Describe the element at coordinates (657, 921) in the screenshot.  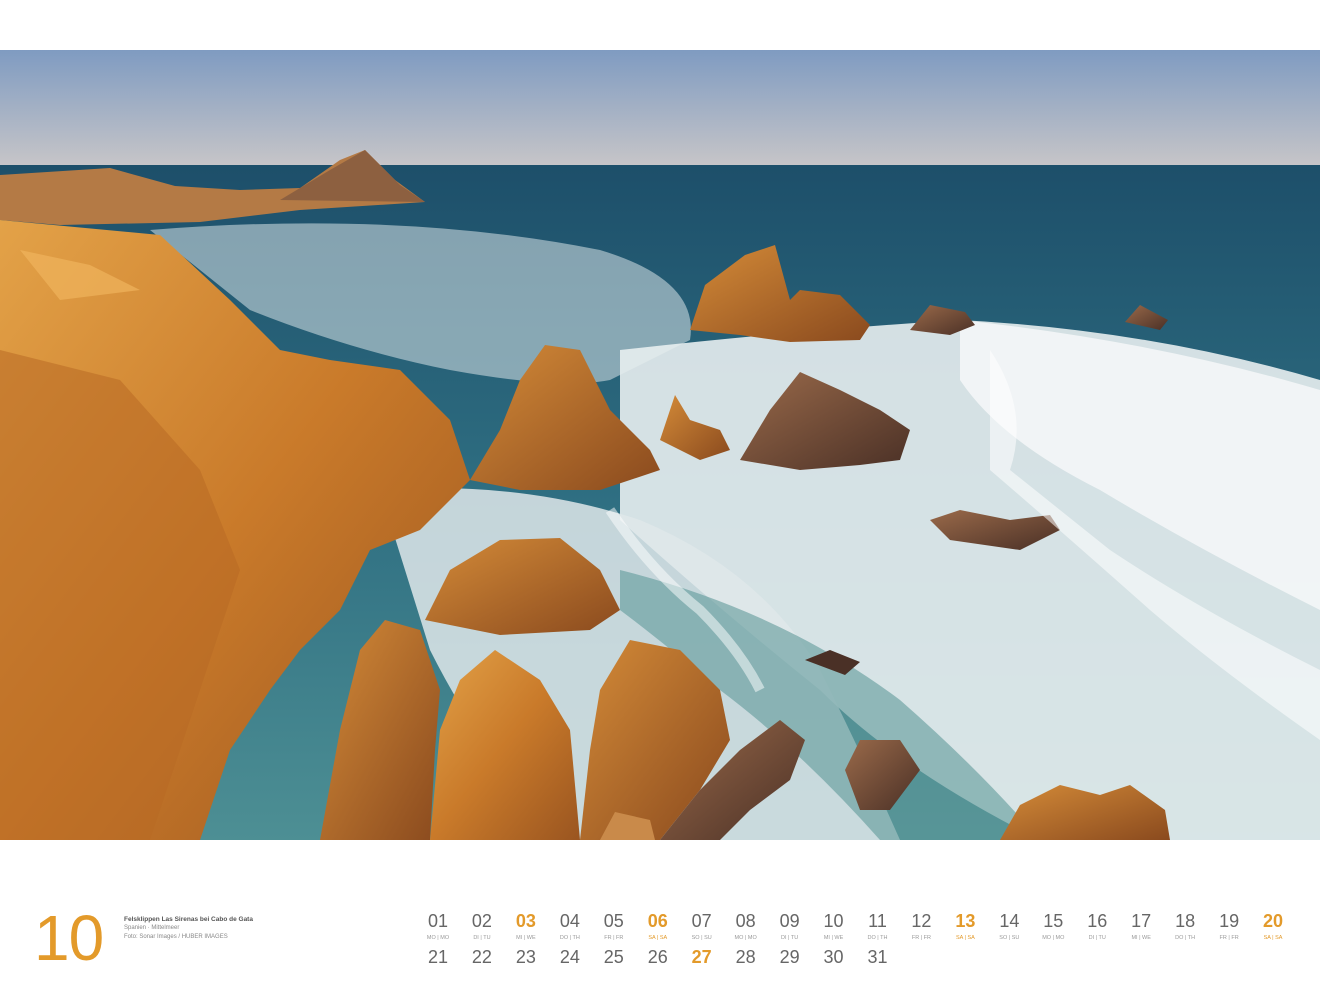
I see `calendar-day: 06` at that location.